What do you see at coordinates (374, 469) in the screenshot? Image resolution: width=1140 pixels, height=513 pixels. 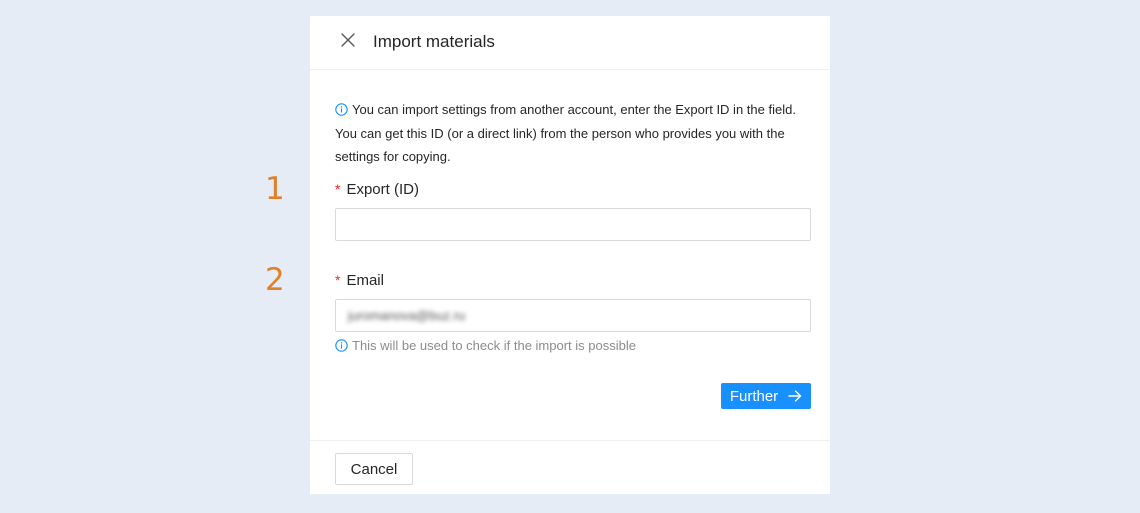 I see `cancel-button: Cancel` at bounding box center [374, 469].